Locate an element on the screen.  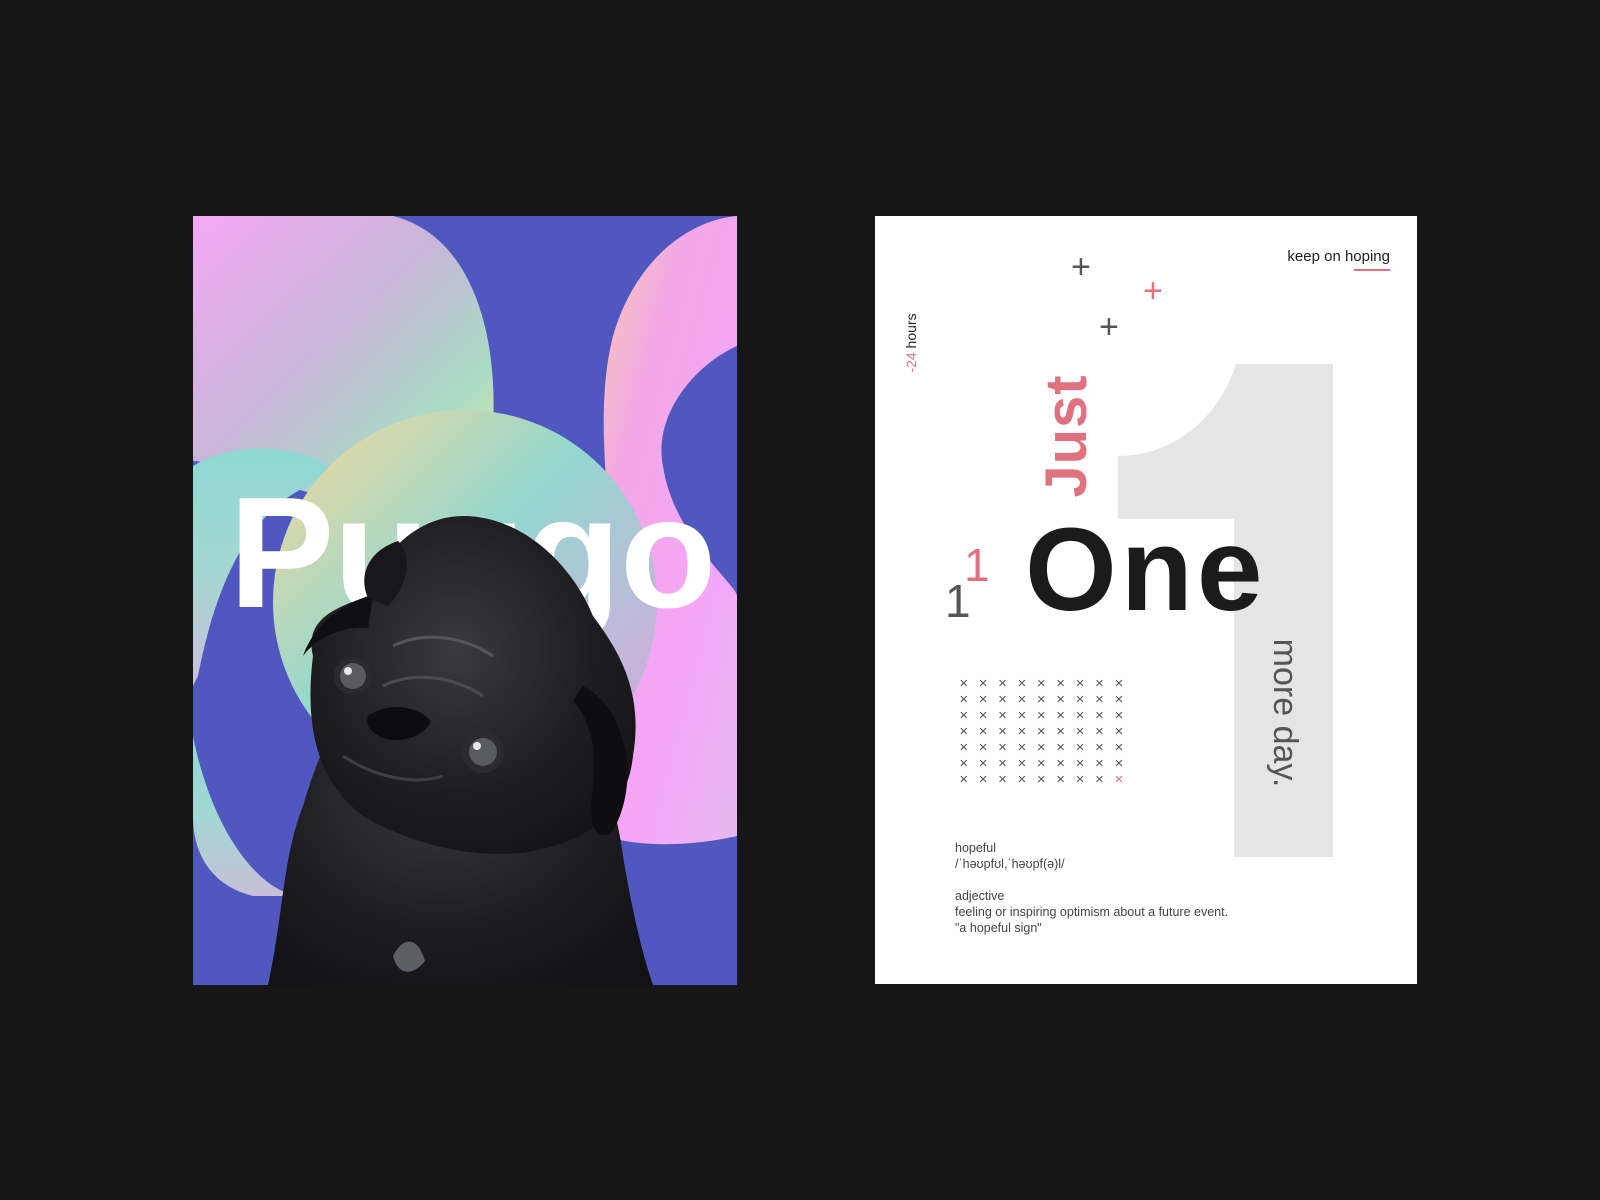
pug-image is located at coordinates (460, 750).